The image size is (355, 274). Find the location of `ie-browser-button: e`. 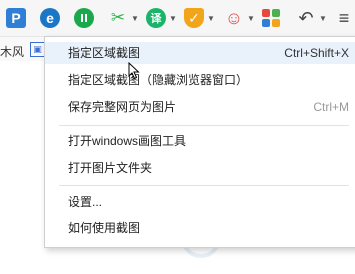

ie-browser-button: e is located at coordinates (50, 18).